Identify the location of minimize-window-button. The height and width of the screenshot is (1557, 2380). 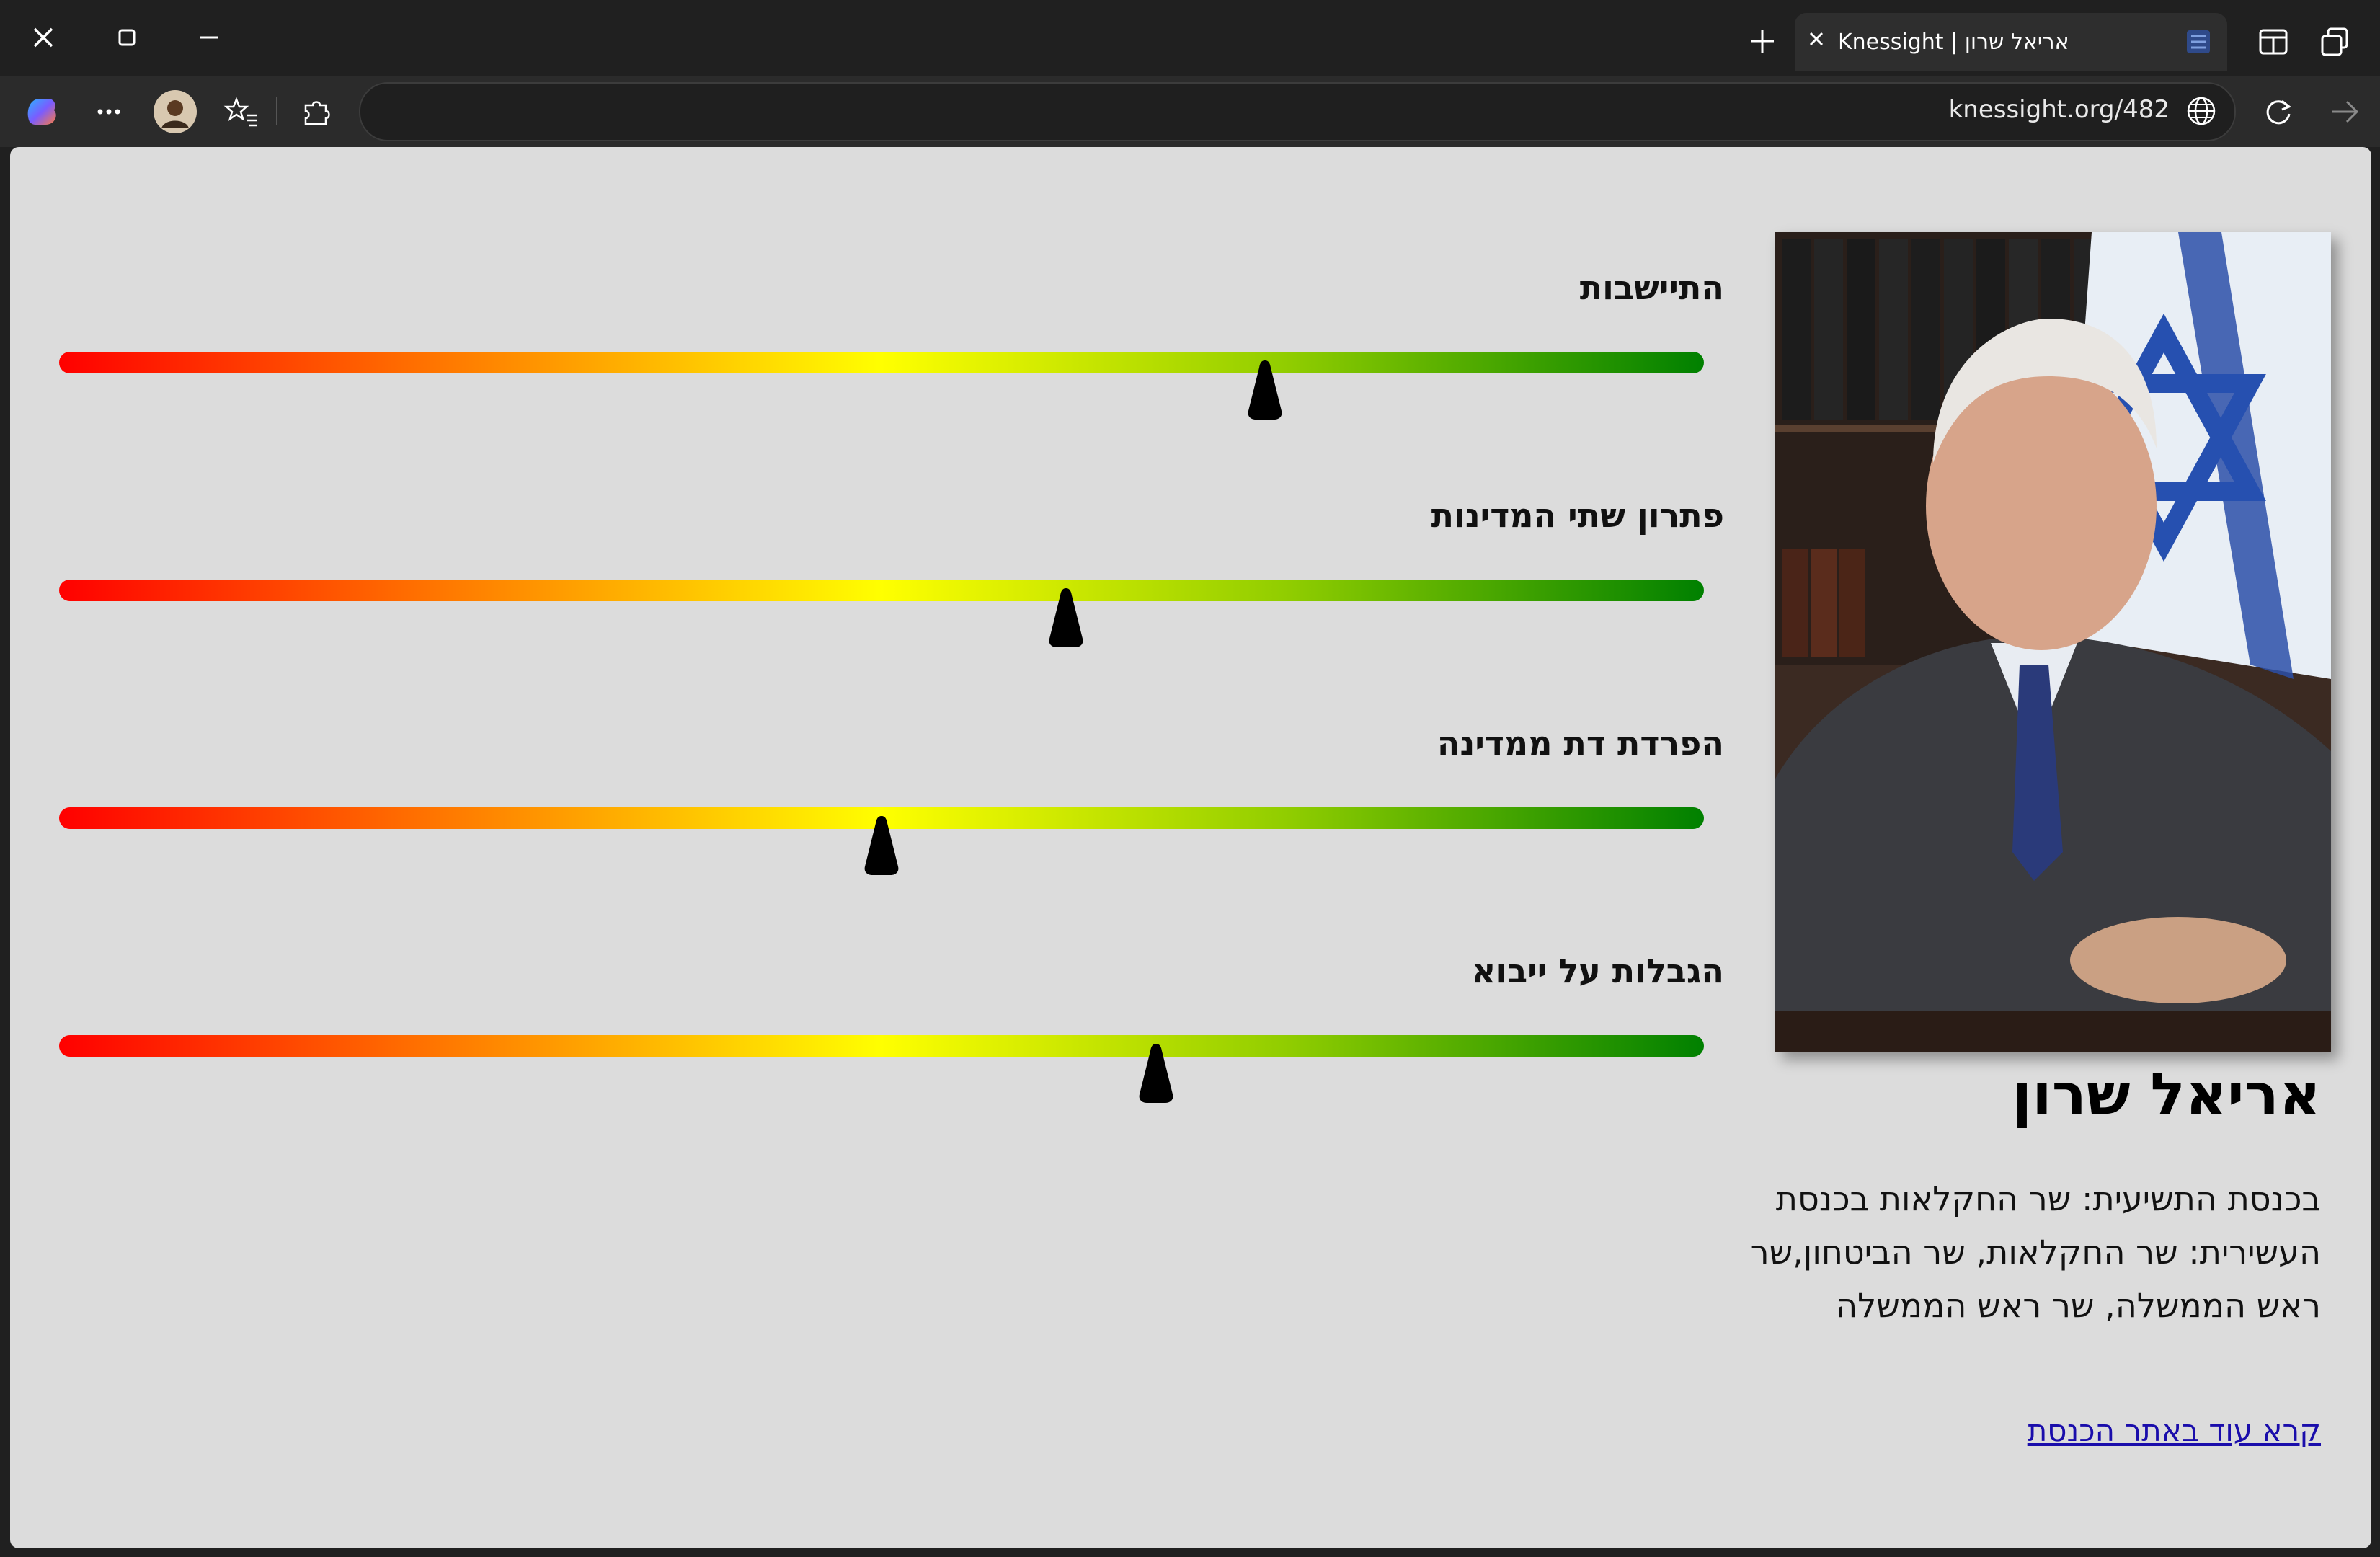
(209, 37).